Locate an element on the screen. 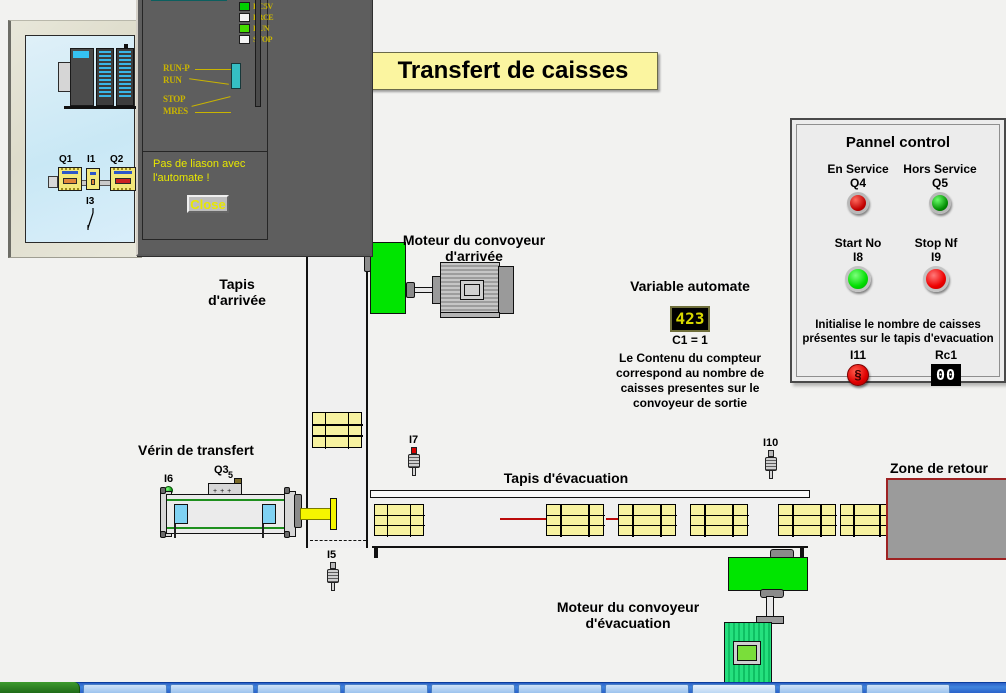 The image size is (1006, 693). sensor-i5 is located at coordinates (333, 576).